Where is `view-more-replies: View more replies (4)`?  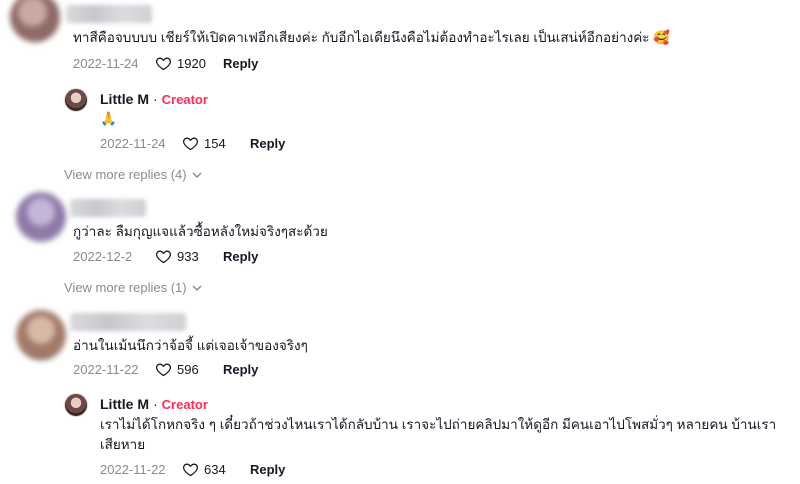
view-more-replies: View more replies (4) is located at coordinates (133, 174).